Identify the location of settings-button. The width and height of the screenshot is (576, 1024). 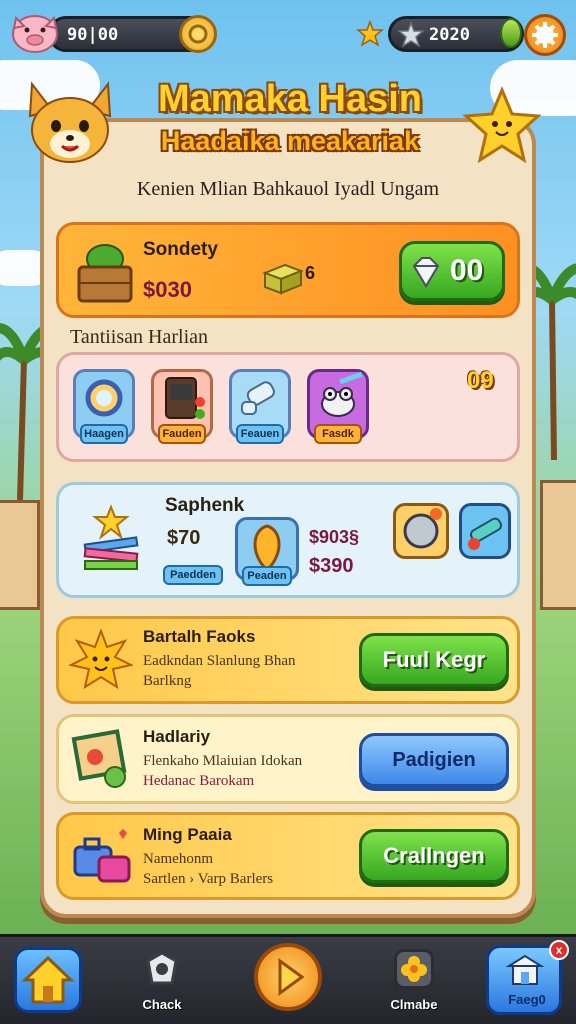
(545, 35).